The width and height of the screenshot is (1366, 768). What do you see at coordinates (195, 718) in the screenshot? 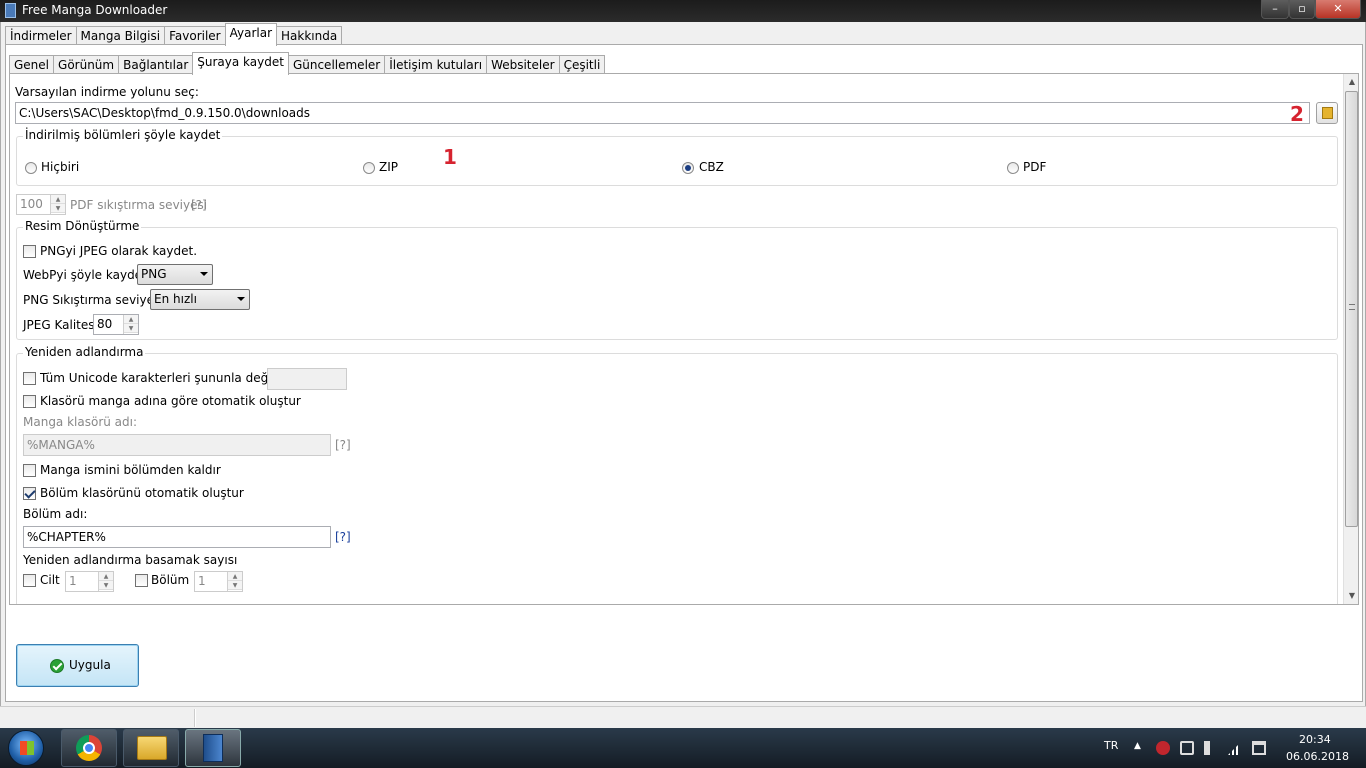
I see `status-separator` at bounding box center [195, 718].